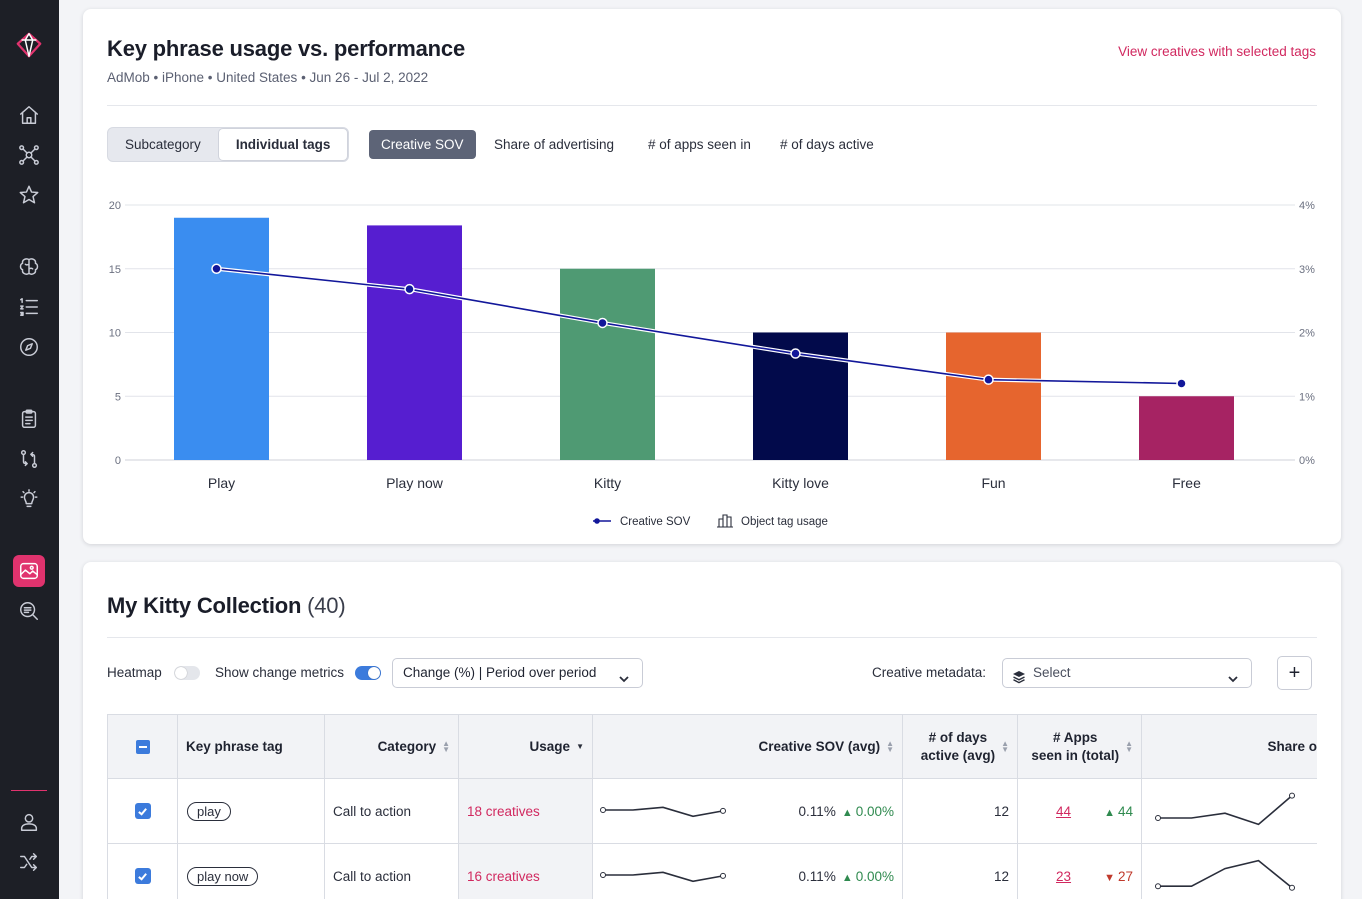 The image size is (1362, 899). I want to click on bar-chart-icon, so click(725, 521).